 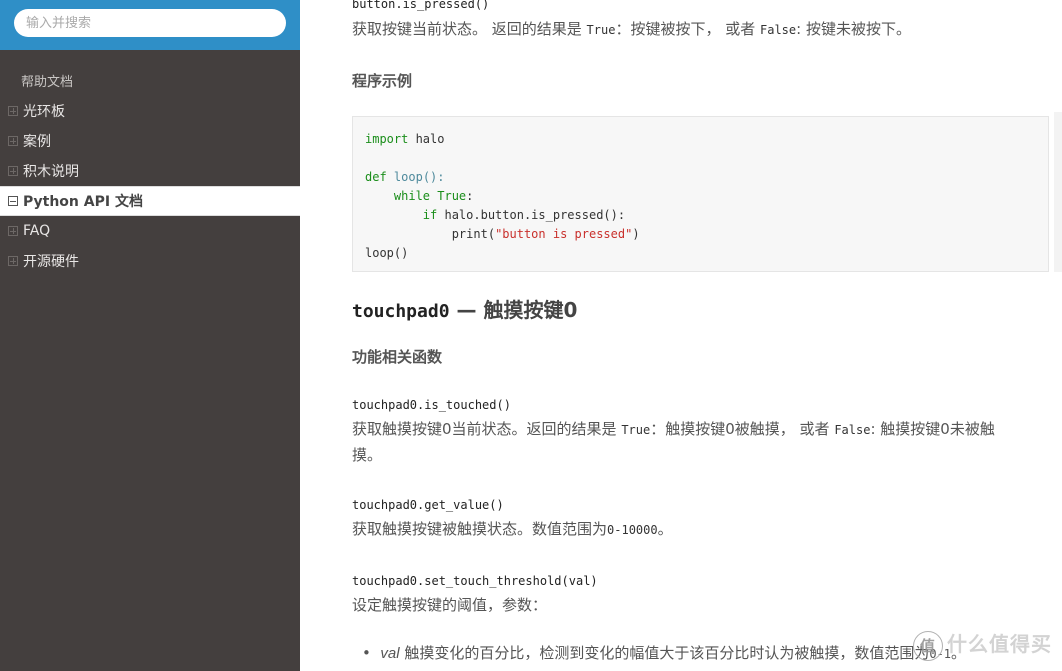 What do you see at coordinates (1058, 192) in the screenshot?
I see `code-scrollbar` at bounding box center [1058, 192].